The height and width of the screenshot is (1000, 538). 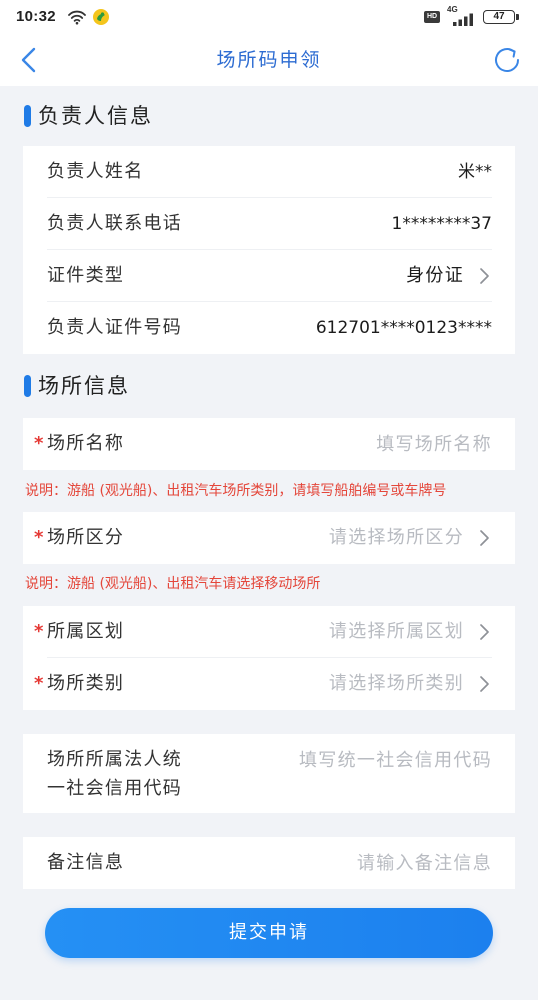 I want to click on owner-id-number-label: 负责人证件号码, so click(x=115, y=327).